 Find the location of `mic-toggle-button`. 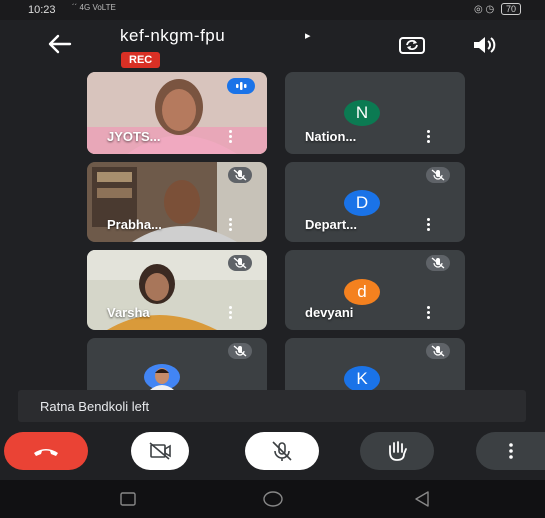

mic-toggle-button is located at coordinates (282, 451).